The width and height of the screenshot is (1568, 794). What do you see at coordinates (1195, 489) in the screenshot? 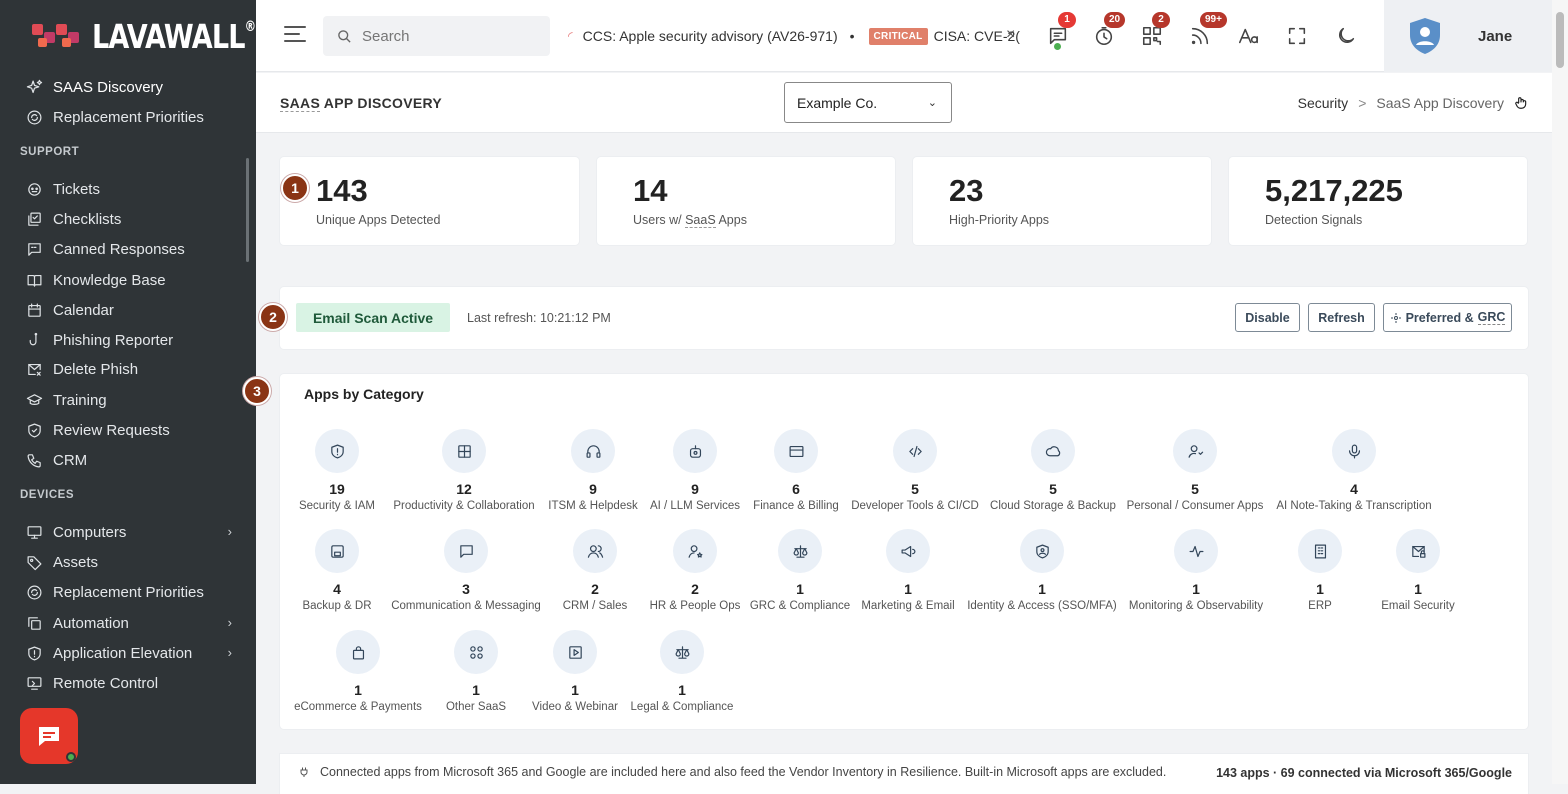
I see `category-count: 5` at bounding box center [1195, 489].